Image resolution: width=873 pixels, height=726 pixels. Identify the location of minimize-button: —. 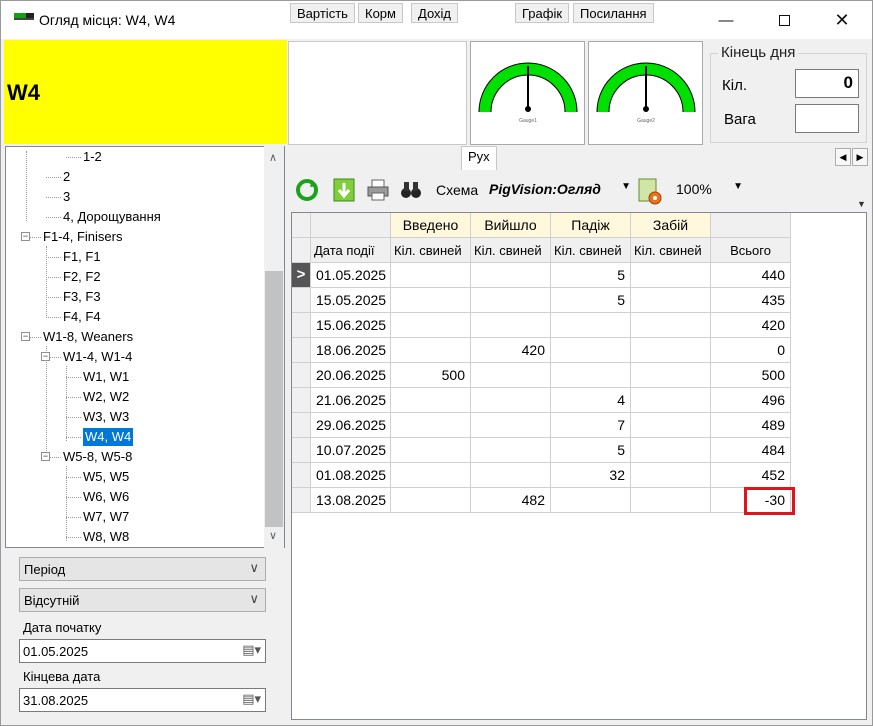
(726, 20).